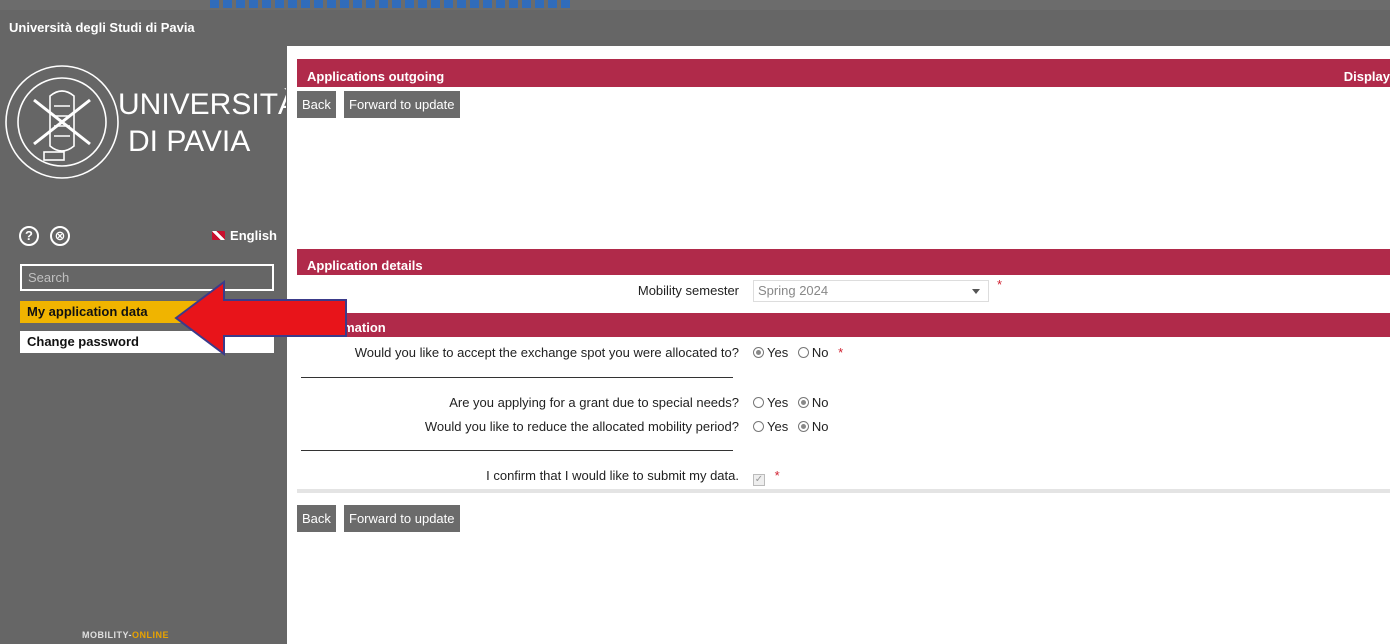  Describe the element at coordinates (316, 104) in the screenshot. I see `back-button: Back` at that location.